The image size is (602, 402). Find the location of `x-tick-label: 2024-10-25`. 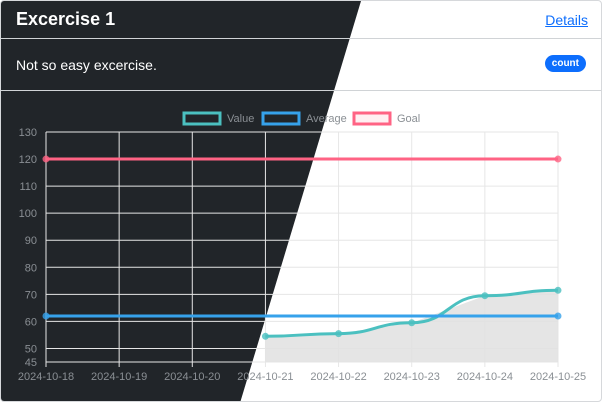

x-tick-label: 2024-10-25 is located at coordinates (558, 377).